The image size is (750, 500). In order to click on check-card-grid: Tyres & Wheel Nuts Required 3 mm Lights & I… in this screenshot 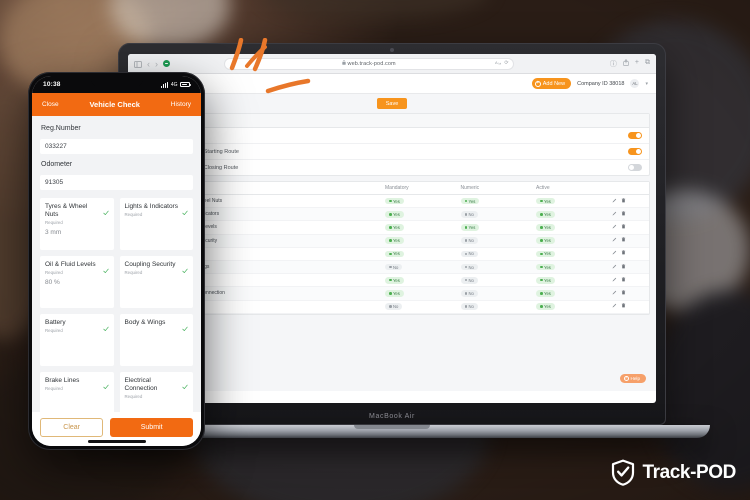, I will do `click(116, 305)`.